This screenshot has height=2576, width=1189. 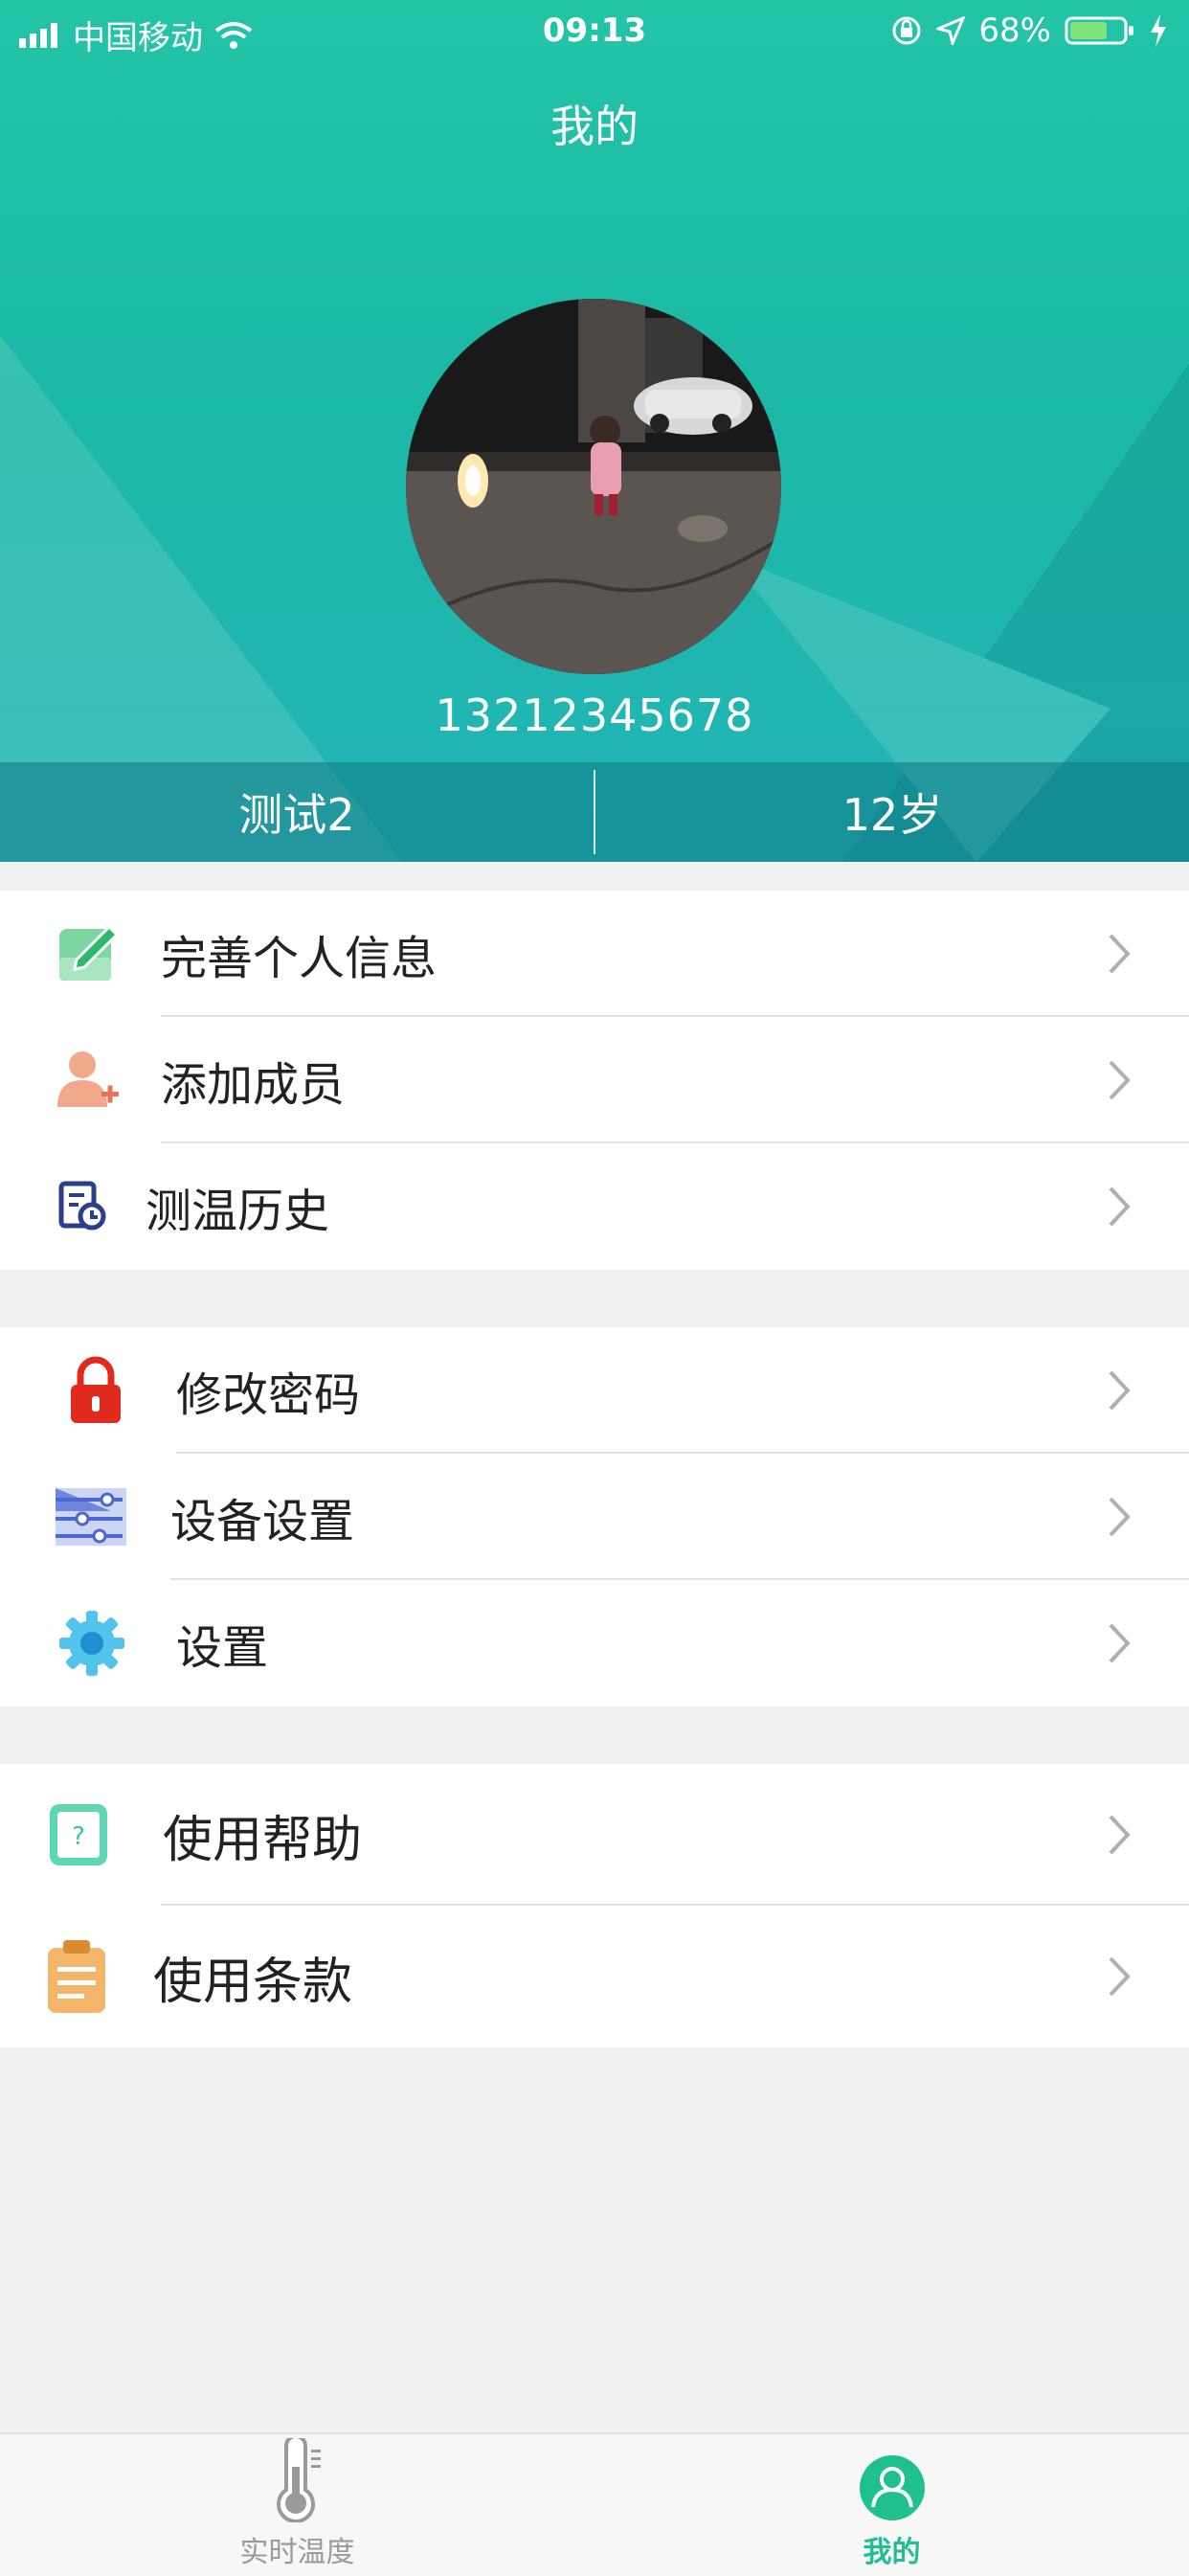 I want to click on menu-group-help: ? 使用帮助 使用条款, so click(x=594, y=1905).